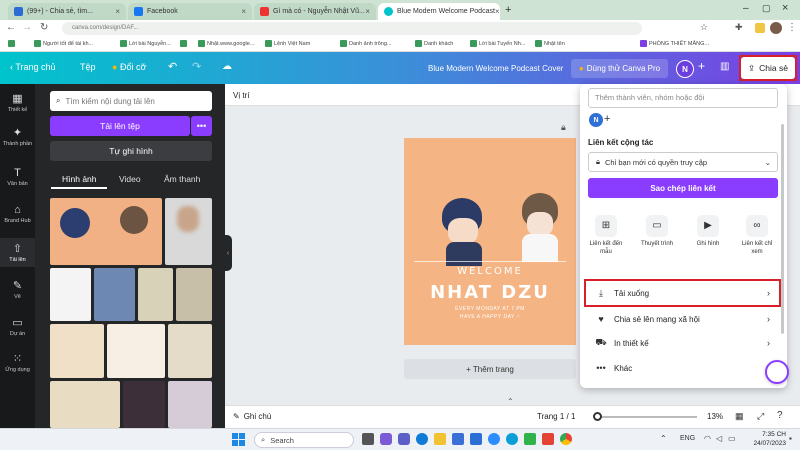  Describe the element at coordinates (422, 439) in the screenshot. I see `edge-icon` at that location.